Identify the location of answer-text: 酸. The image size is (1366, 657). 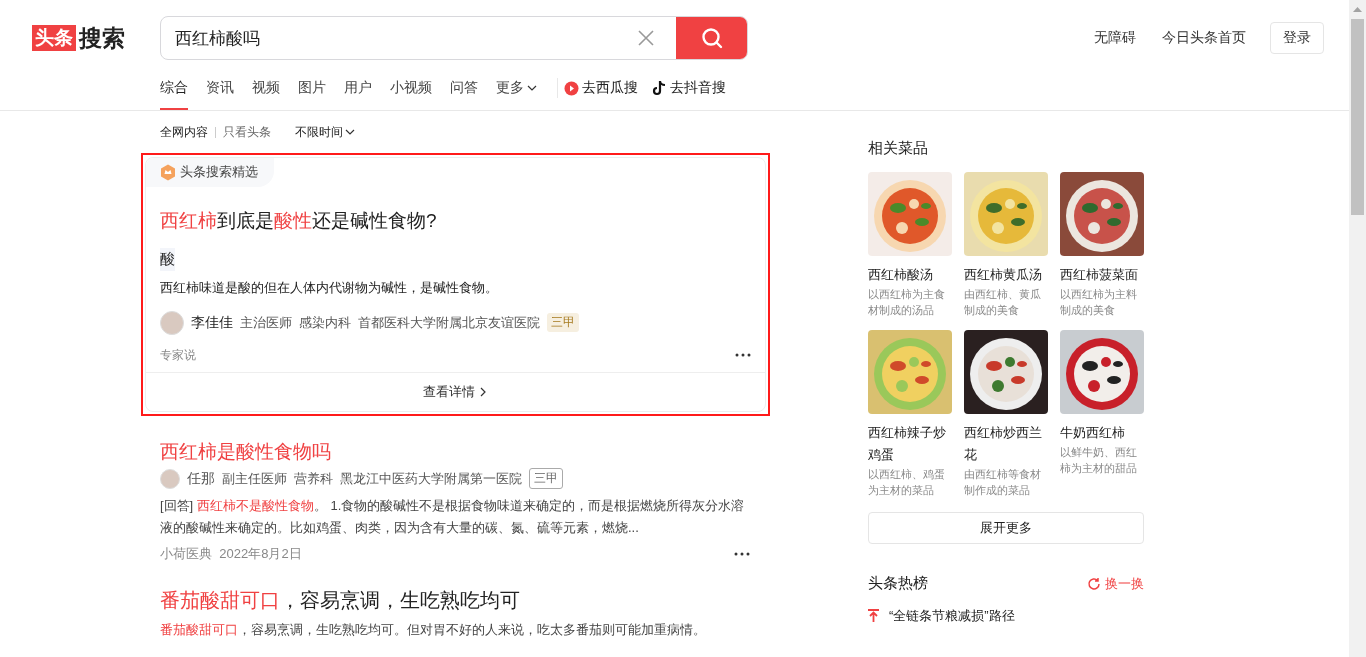
(167, 259).